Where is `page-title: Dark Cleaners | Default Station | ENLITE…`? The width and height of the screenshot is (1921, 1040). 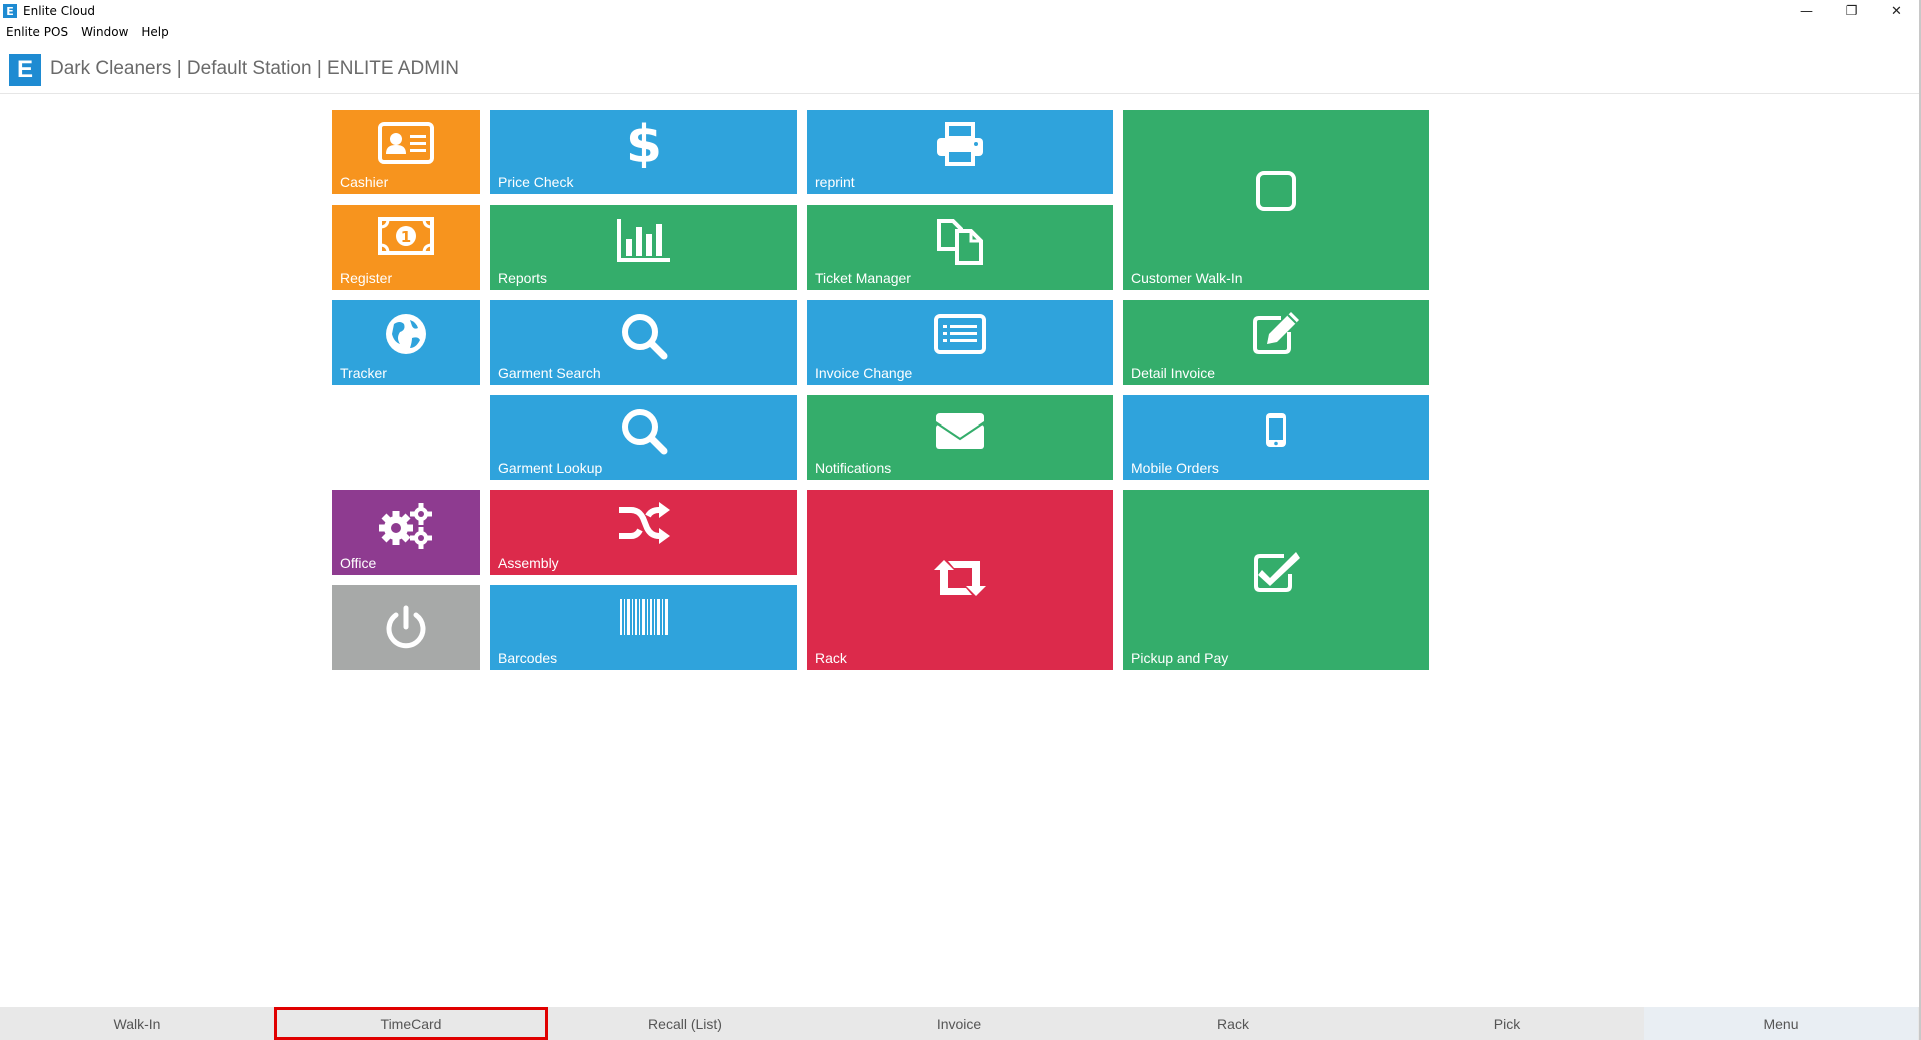
page-title: Dark Cleaners | Default Station | ENLITE… is located at coordinates (255, 68).